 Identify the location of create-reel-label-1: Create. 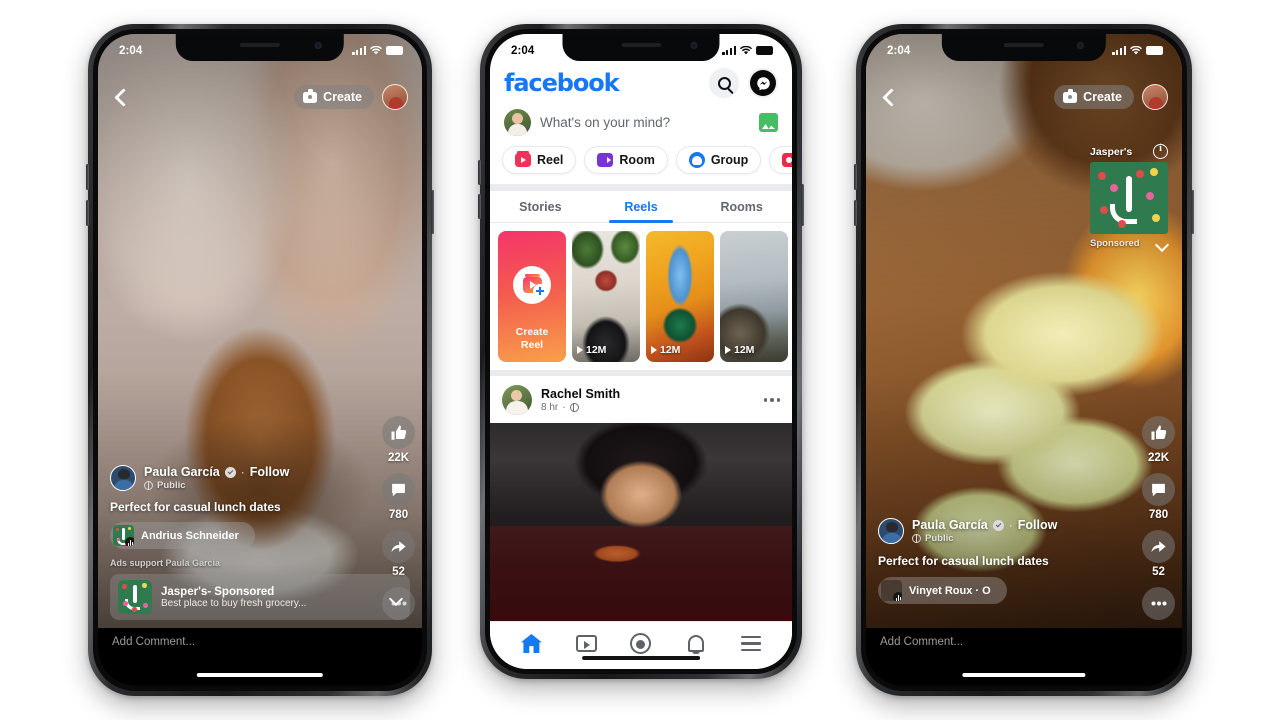
(532, 331).